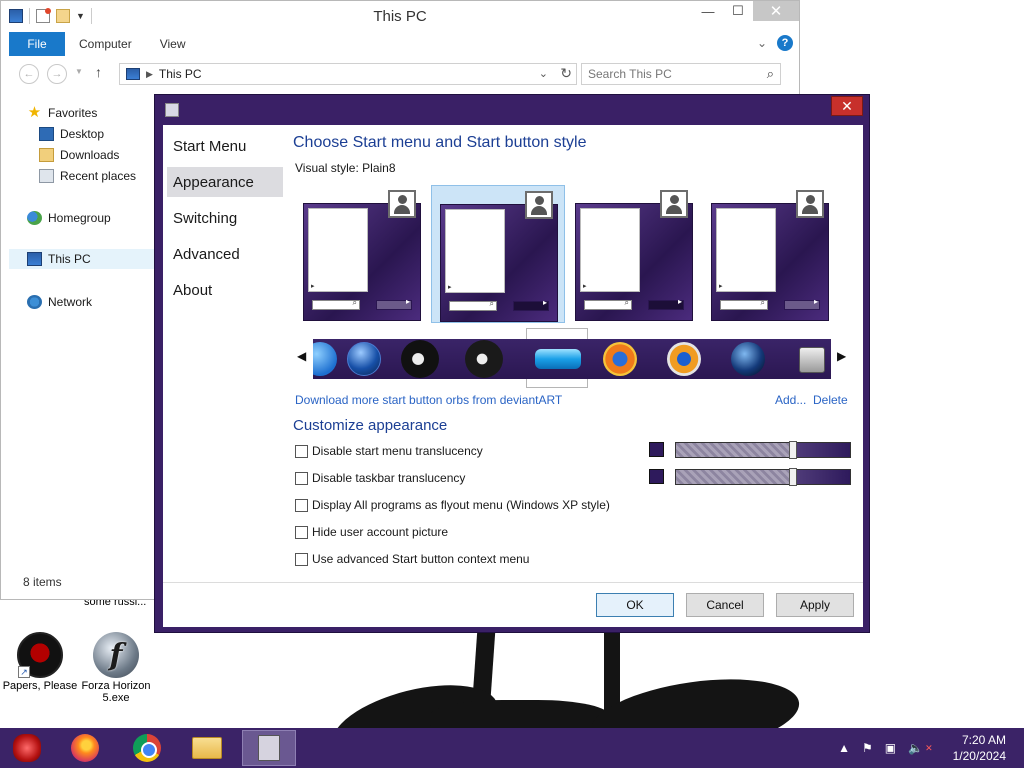 This screenshot has height=768, width=1024. What do you see at coordinates (173, 44) in the screenshot?
I see `tab-view: View` at bounding box center [173, 44].